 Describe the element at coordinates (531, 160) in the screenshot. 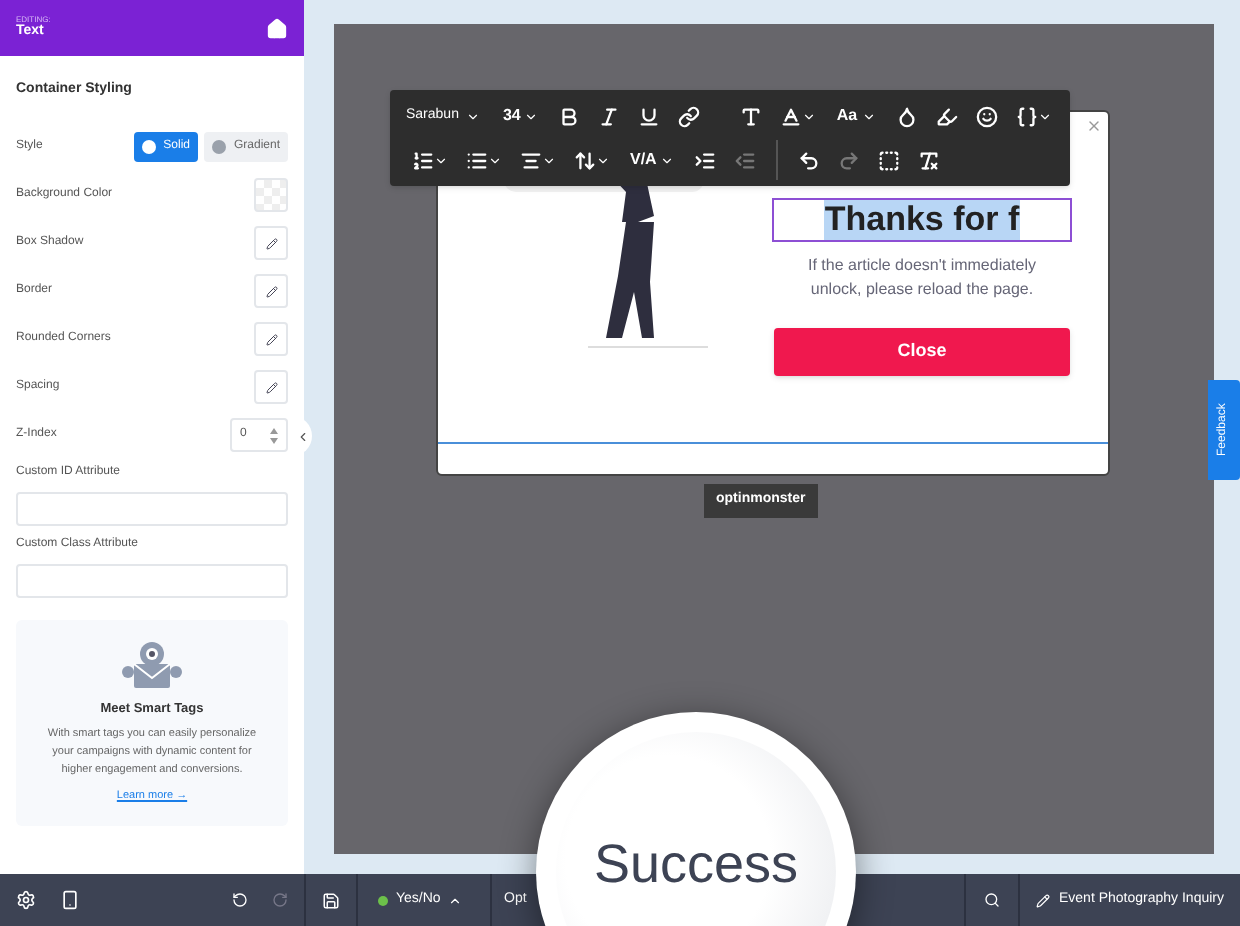

I see `align-icon` at that location.